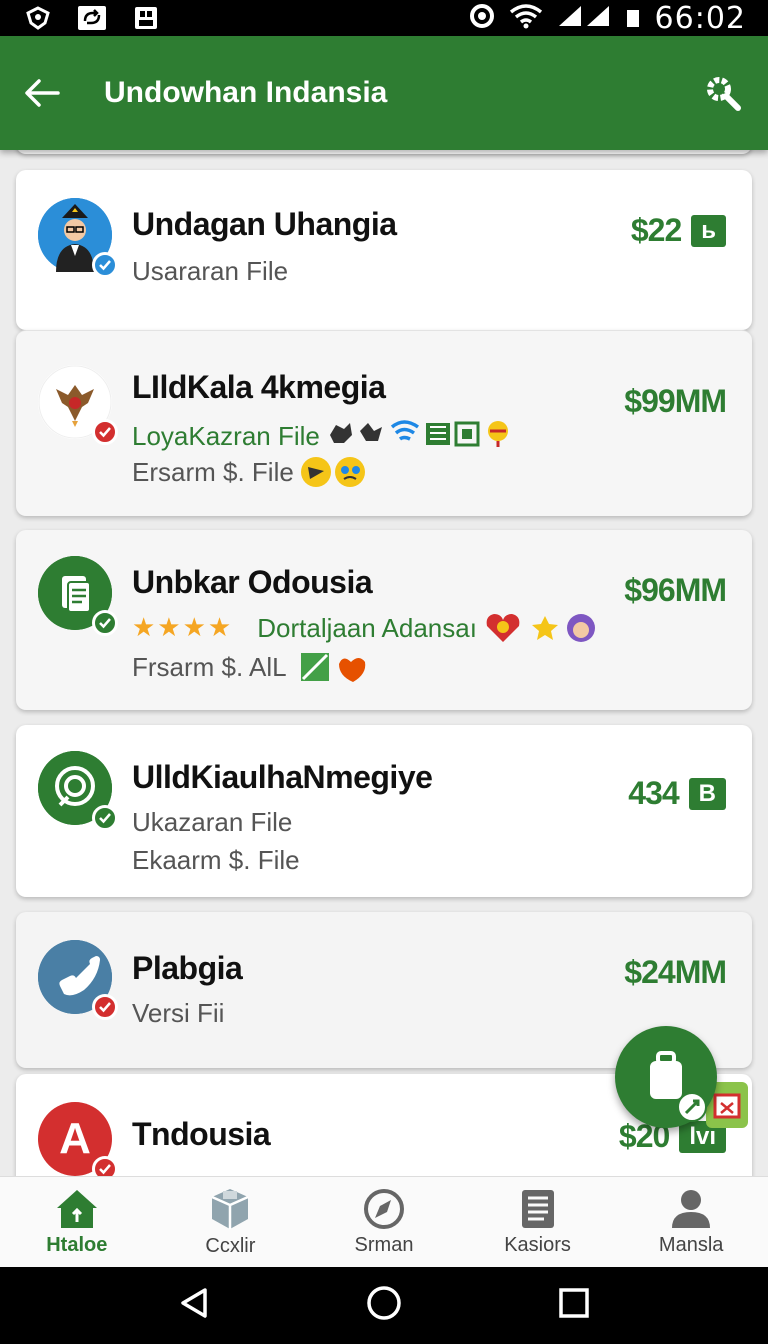 The image size is (768, 1344). I want to click on back-button, so click(42, 93).